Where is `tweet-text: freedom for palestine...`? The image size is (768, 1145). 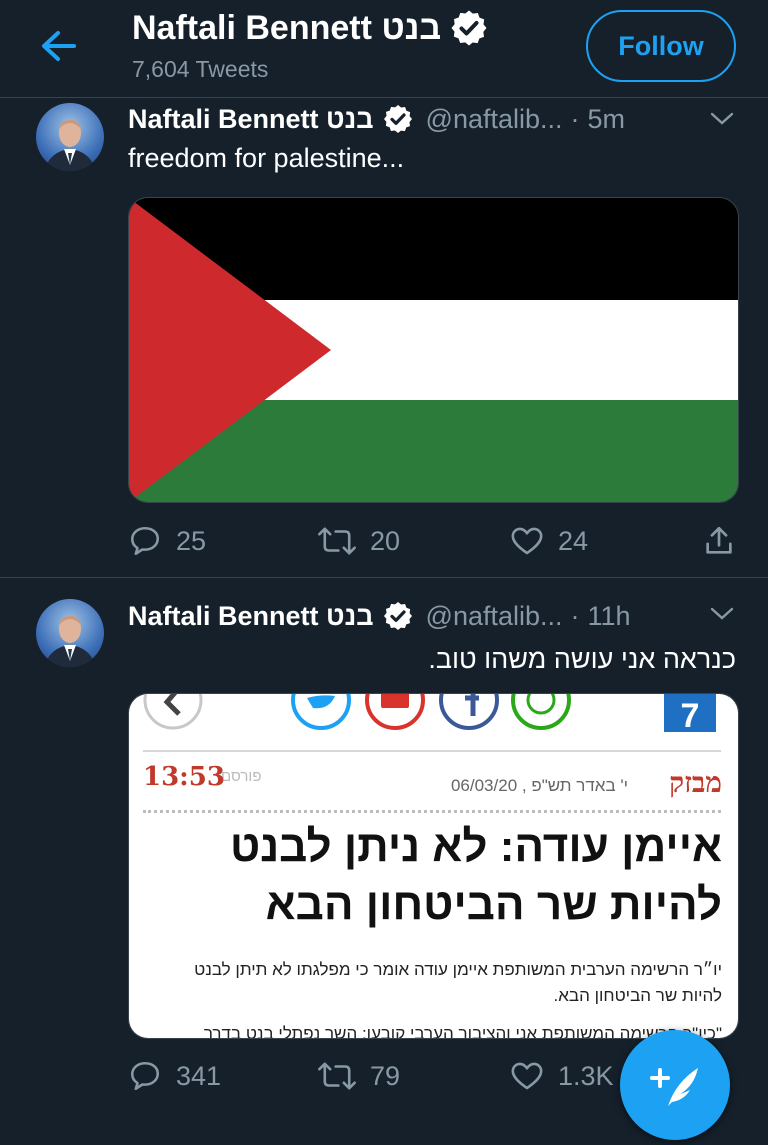
tweet-text: freedom for palestine... is located at coordinates (266, 158).